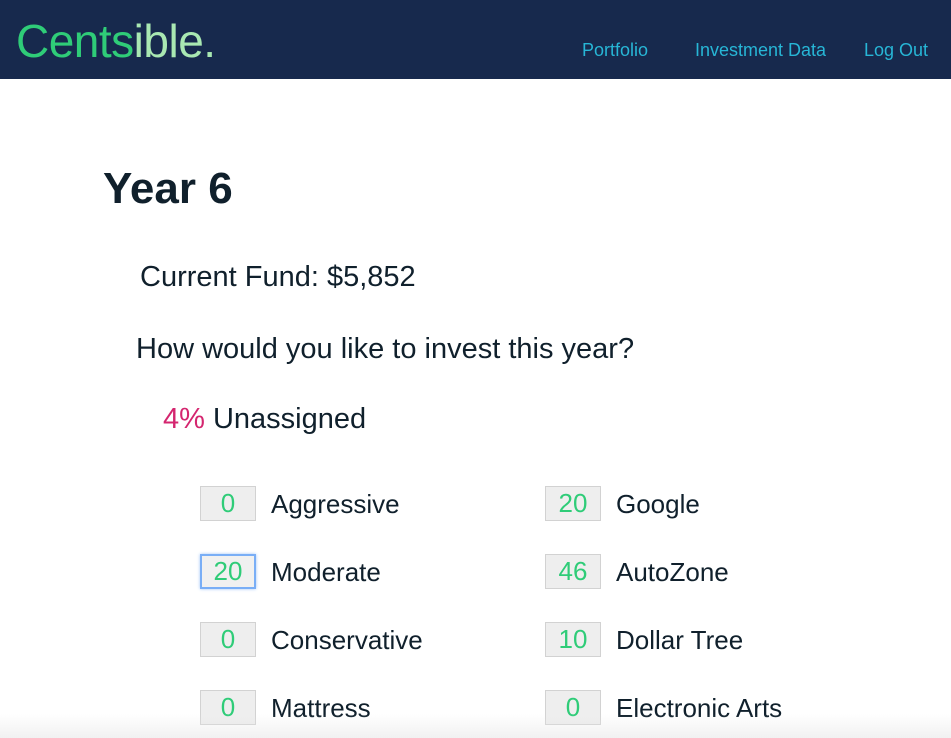 The image size is (951, 738). What do you see at coordinates (573, 503) in the screenshot?
I see `google-input` at bounding box center [573, 503].